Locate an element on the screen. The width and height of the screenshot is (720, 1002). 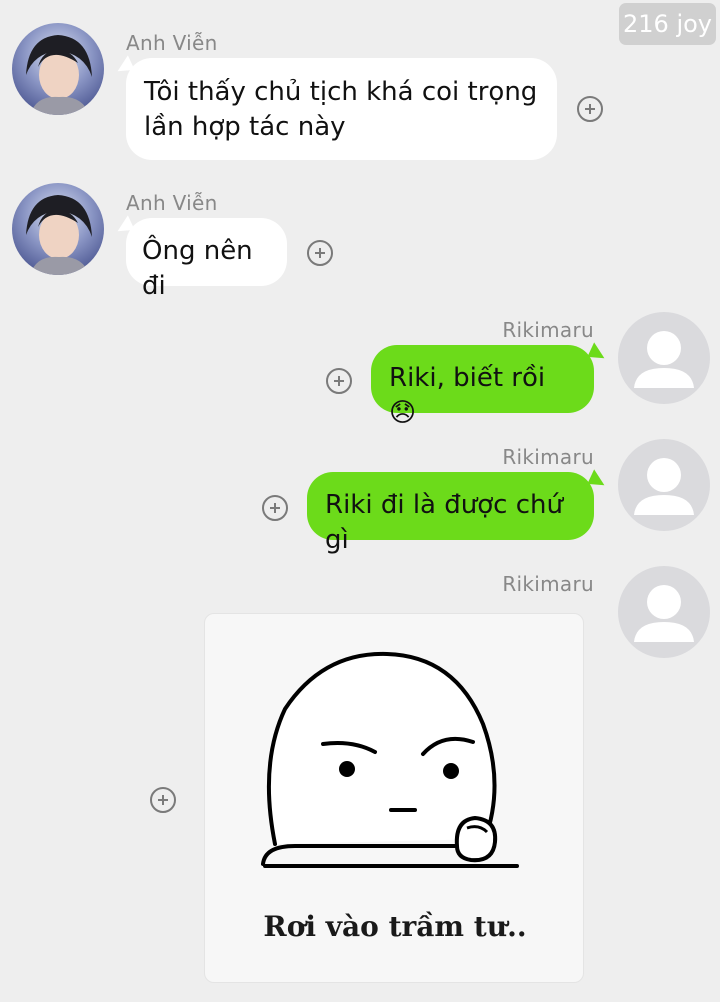
sticker-caption: Rơi vào trầm tư.. is located at coordinates (395, 926).